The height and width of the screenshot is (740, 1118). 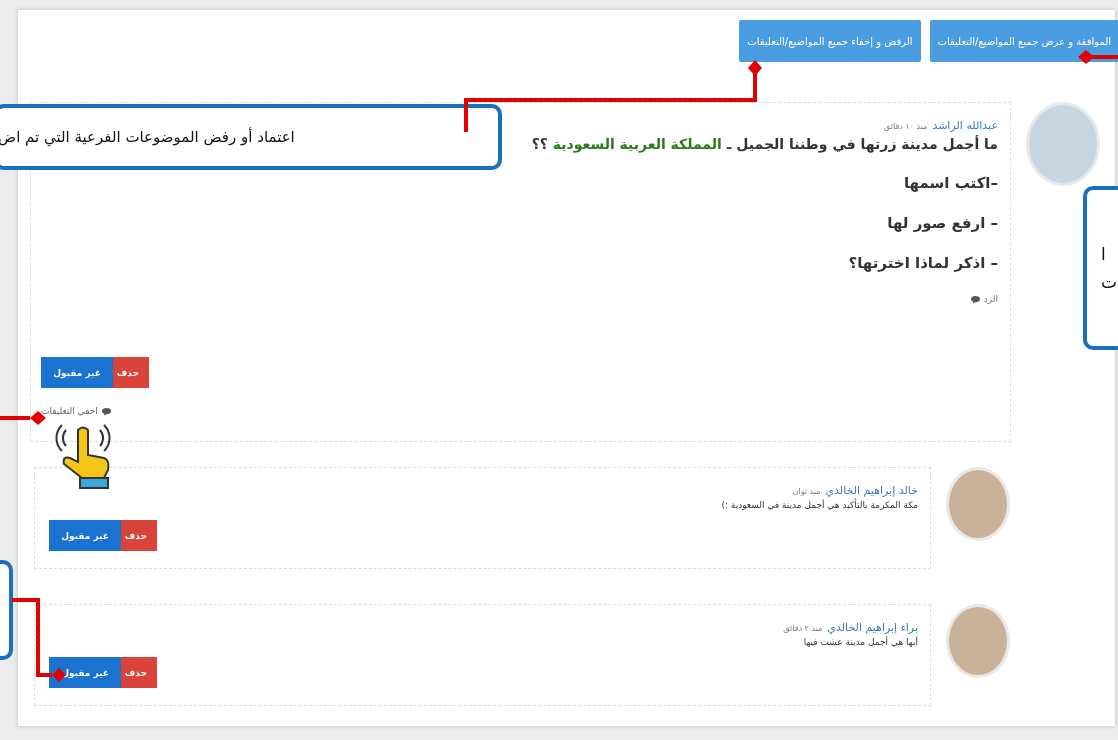 I want to click on pointing-hand-icon, so click(x=83, y=456).